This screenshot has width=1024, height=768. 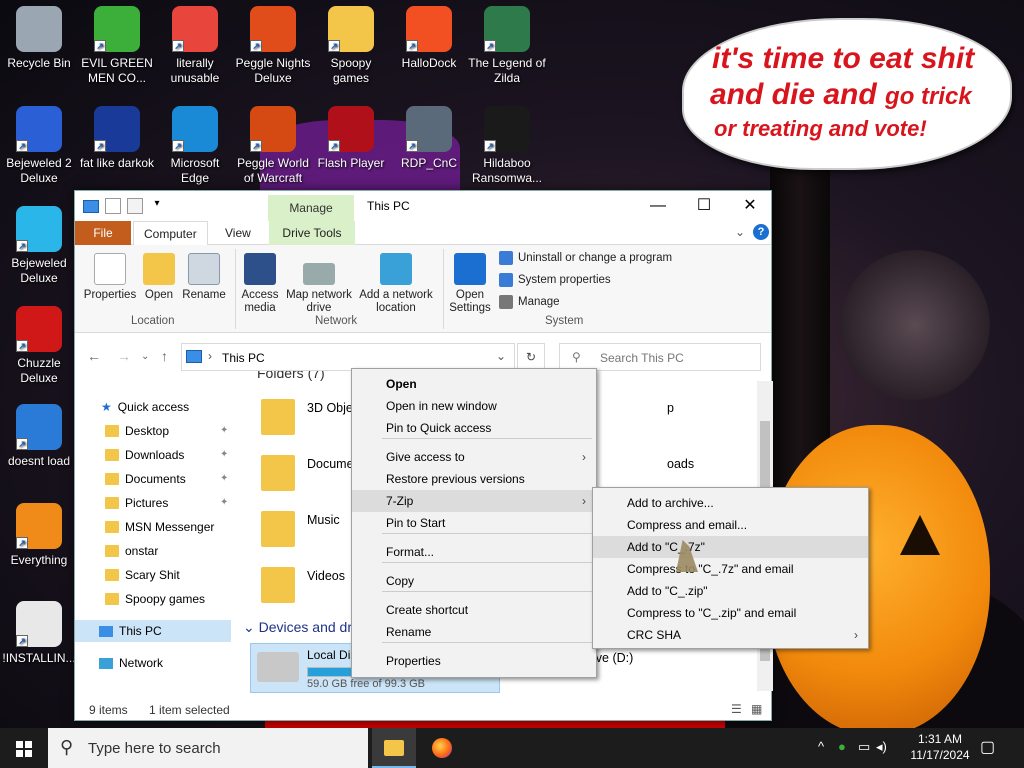 I want to click on start-button, so click(x=24, y=748).